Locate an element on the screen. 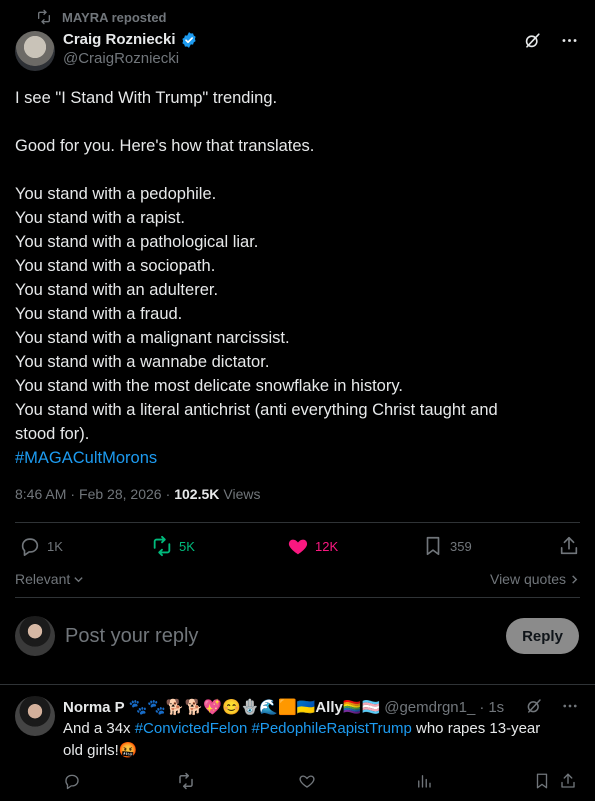  like-action: 12K is located at coordinates (312, 546).